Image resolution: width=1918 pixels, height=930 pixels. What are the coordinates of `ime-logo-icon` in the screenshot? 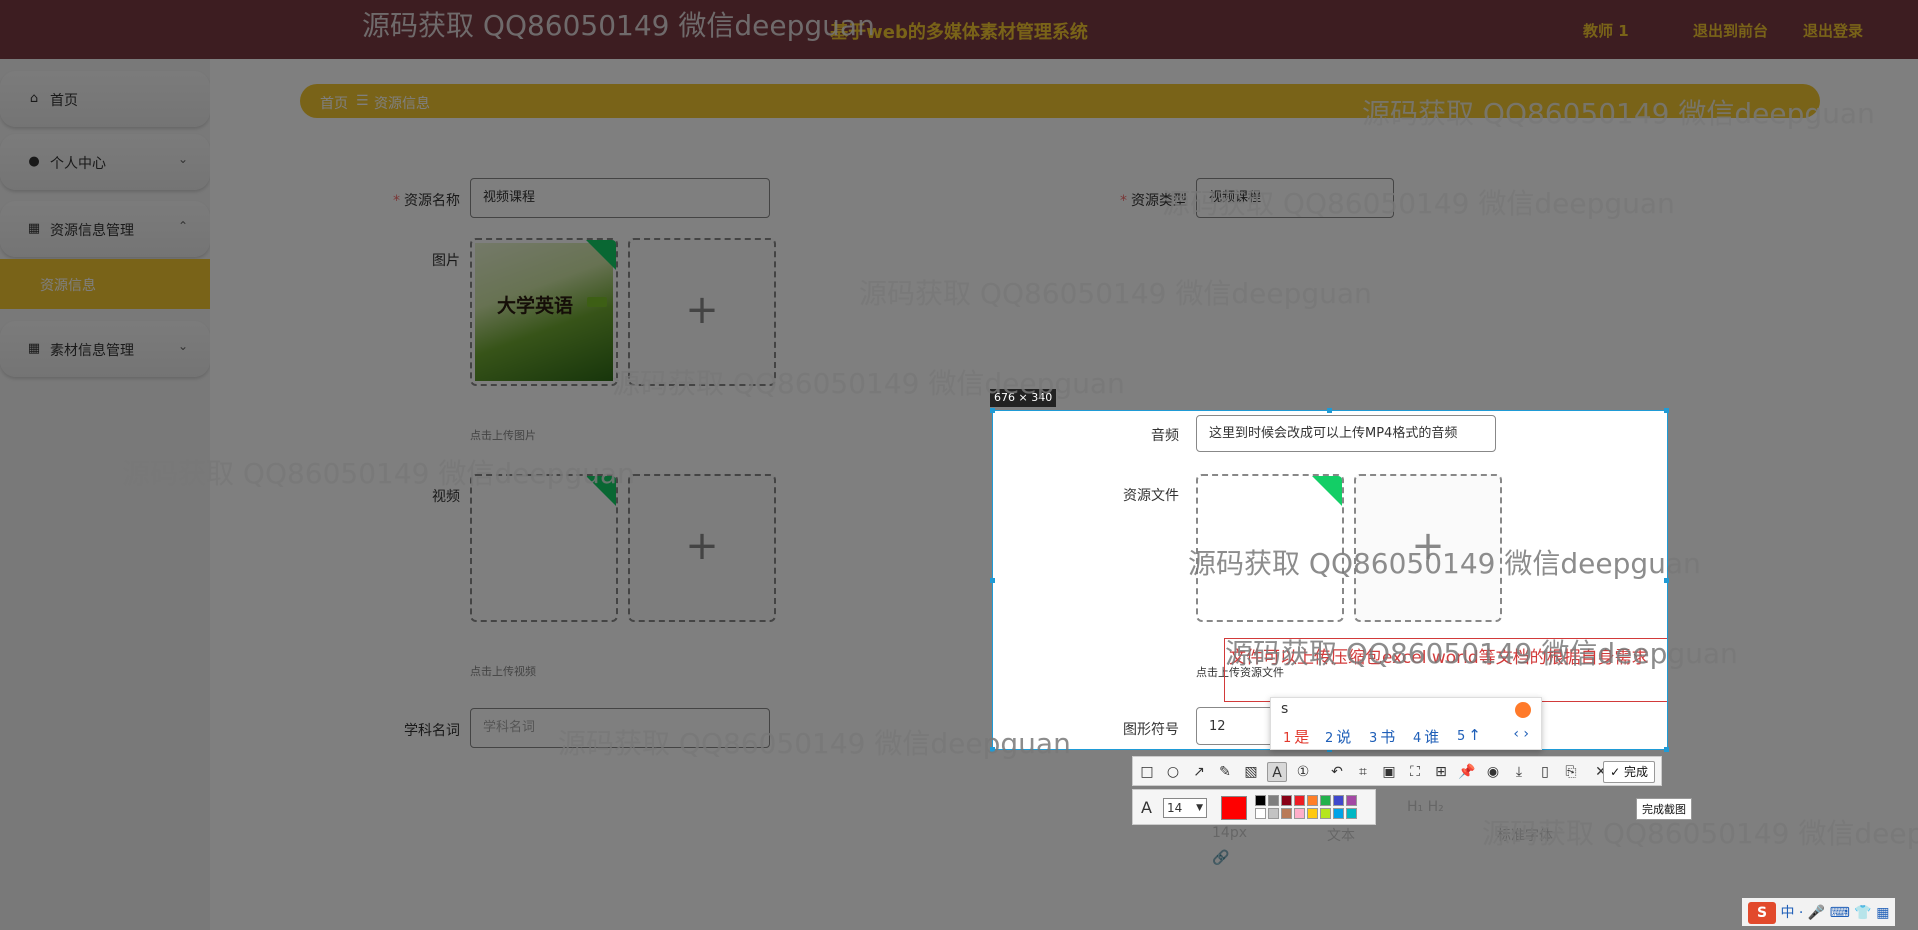 It's located at (1523, 710).